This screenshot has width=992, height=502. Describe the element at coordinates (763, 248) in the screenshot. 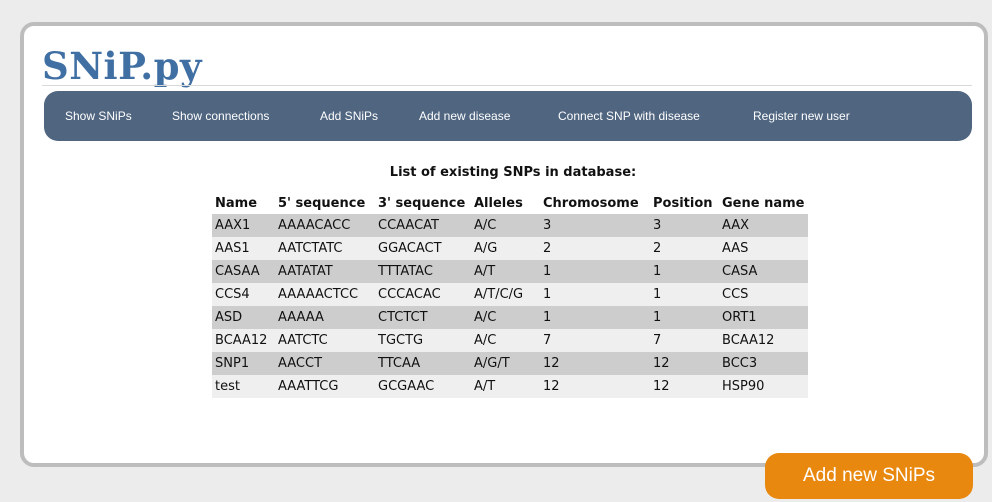

I see `table-cell: AAS` at that location.